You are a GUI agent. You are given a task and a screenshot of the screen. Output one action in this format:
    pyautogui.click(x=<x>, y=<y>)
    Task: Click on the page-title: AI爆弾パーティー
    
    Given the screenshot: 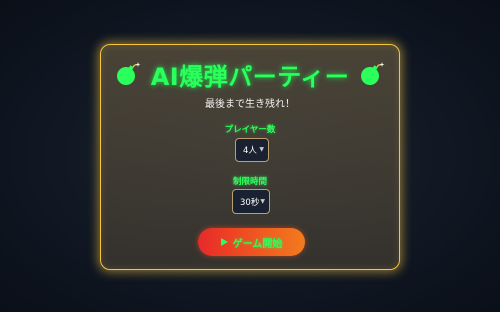 What is the action you would take?
    pyautogui.click(x=250, y=76)
    